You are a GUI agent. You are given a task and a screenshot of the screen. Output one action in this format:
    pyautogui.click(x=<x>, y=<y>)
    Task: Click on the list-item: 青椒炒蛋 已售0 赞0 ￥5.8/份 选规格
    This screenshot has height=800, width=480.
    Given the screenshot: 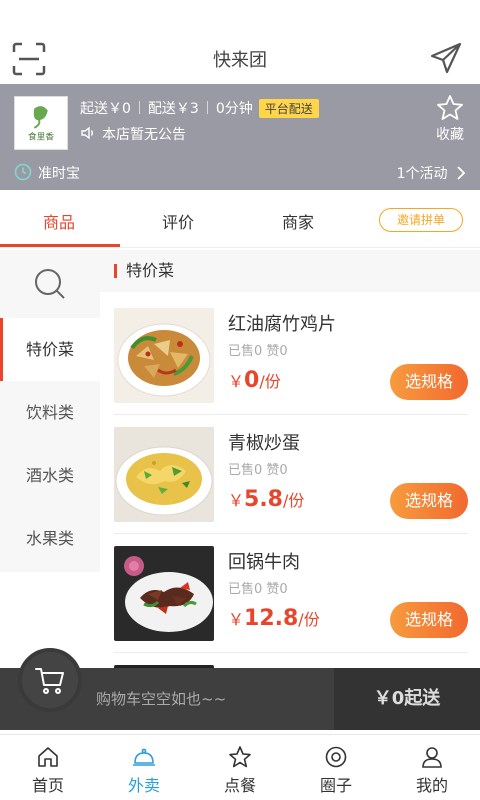 What is the action you would take?
    pyautogui.click(x=290, y=487)
    